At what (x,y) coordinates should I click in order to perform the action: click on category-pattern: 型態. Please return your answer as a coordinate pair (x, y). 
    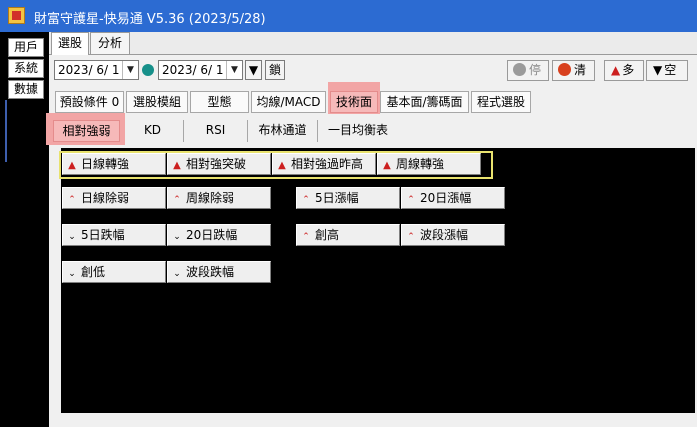
    Looking at the image, I should click on (219, 102).